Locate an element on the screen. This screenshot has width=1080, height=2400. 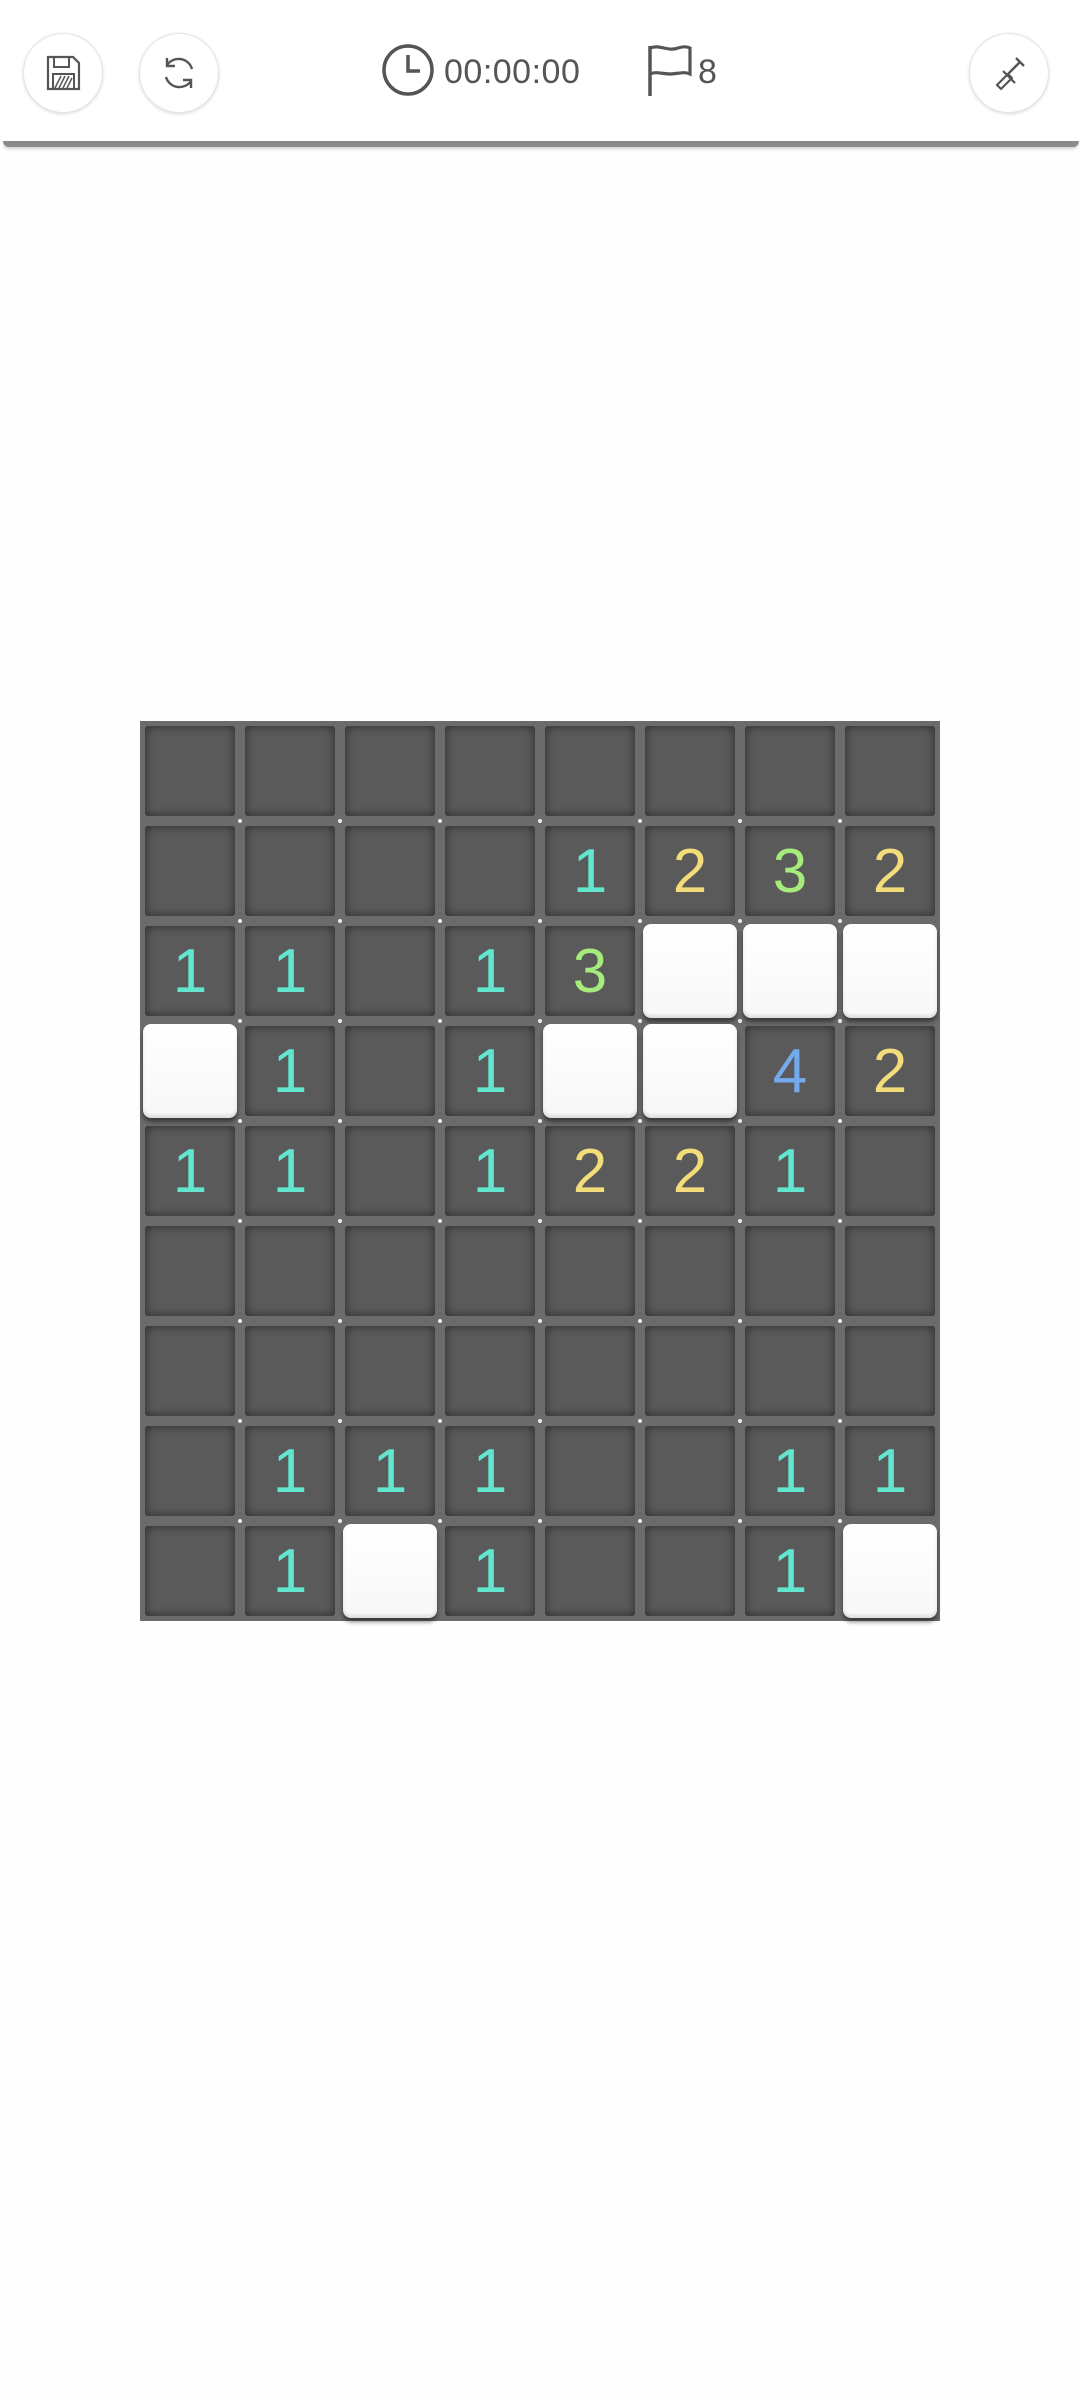
cell-number: 4 is located at coordinates (790, 1071).